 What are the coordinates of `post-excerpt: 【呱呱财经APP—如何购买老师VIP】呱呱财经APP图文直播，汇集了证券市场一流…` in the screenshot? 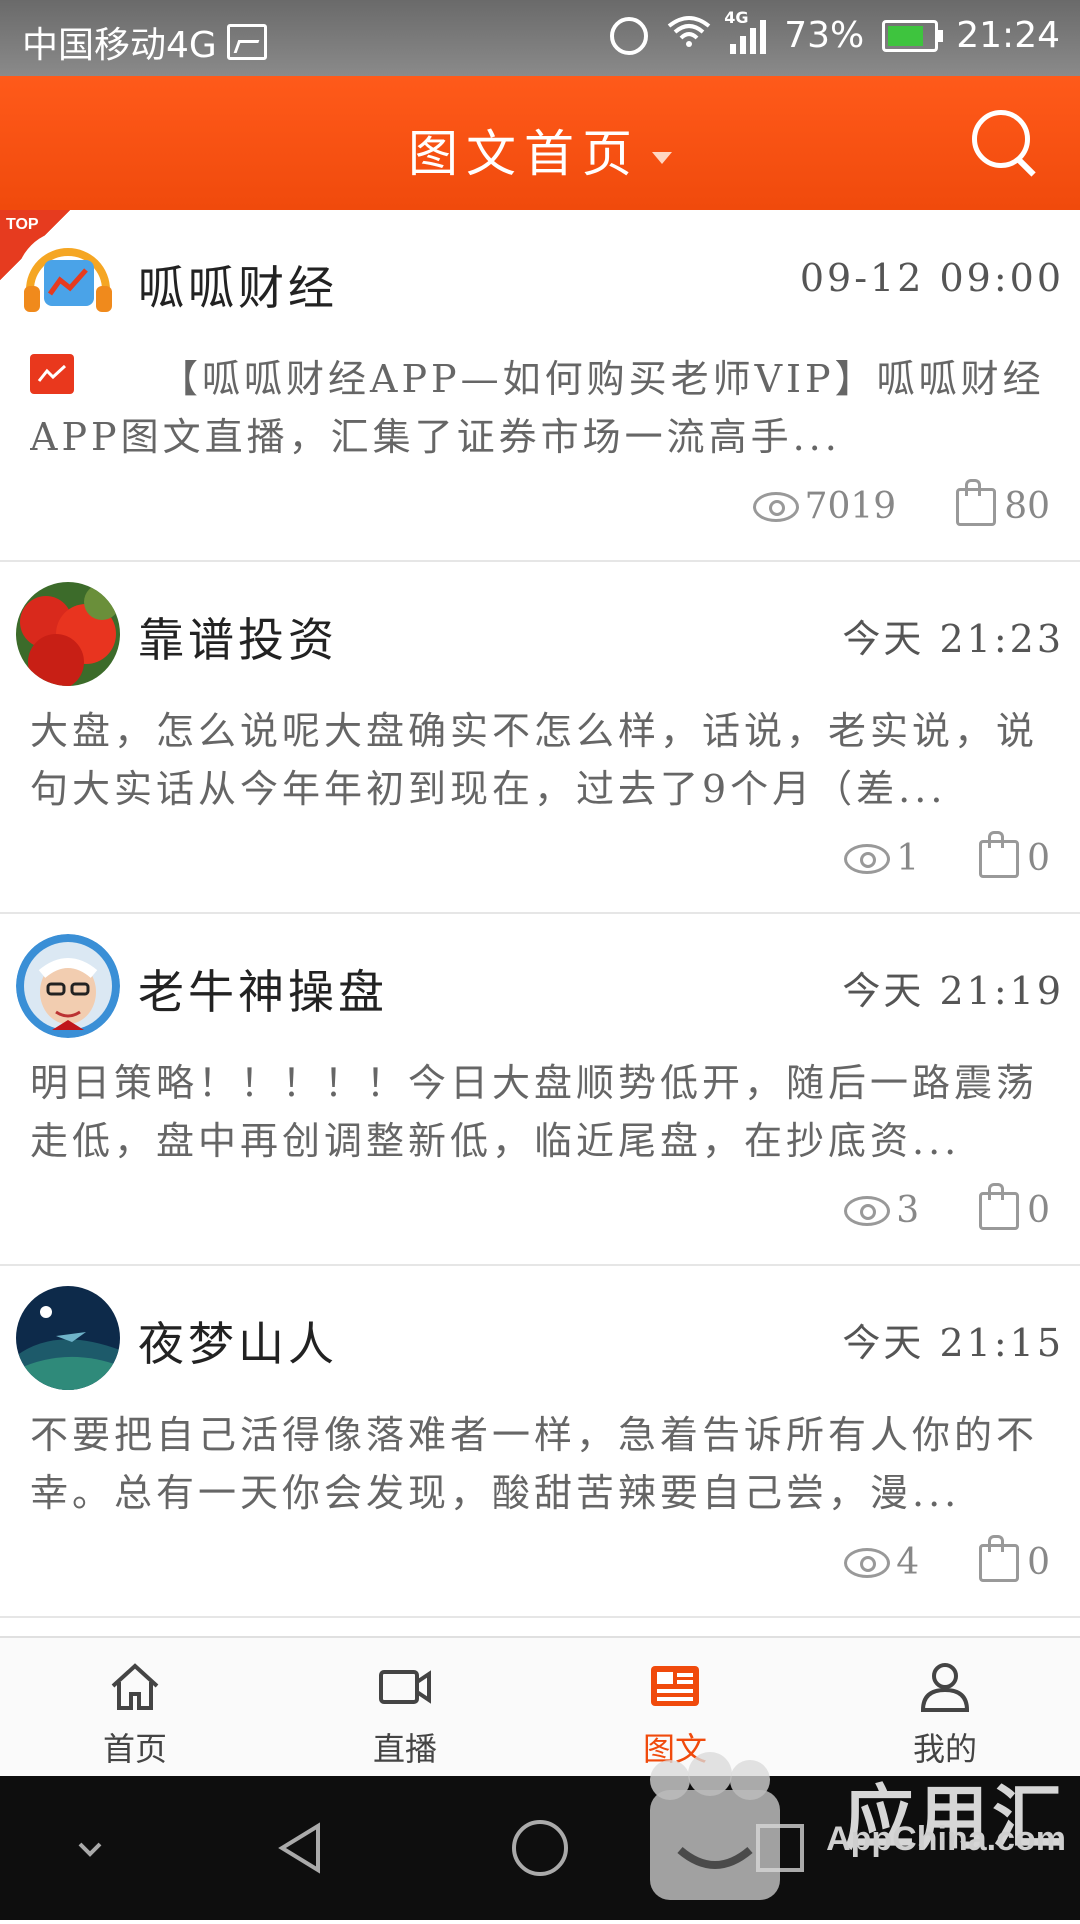 It's located at (540, 408).